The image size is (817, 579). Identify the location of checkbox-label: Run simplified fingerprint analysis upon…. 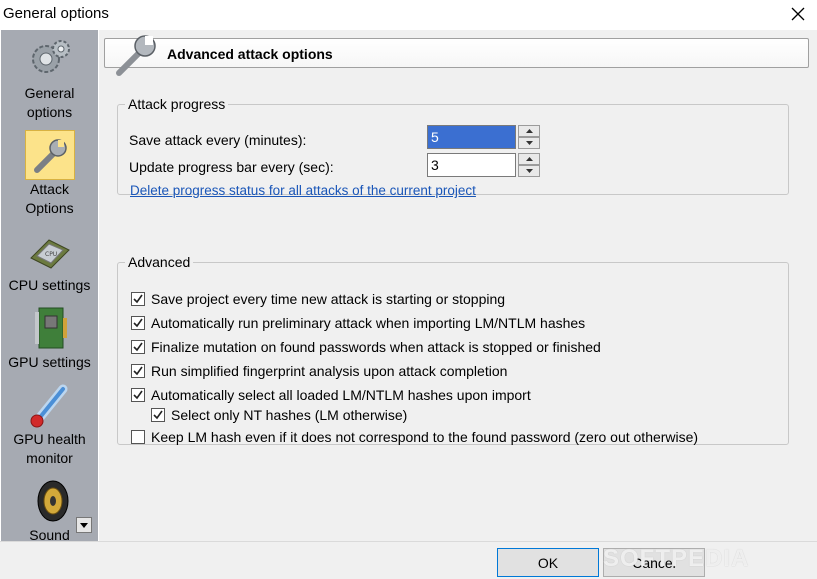
(329, 371).